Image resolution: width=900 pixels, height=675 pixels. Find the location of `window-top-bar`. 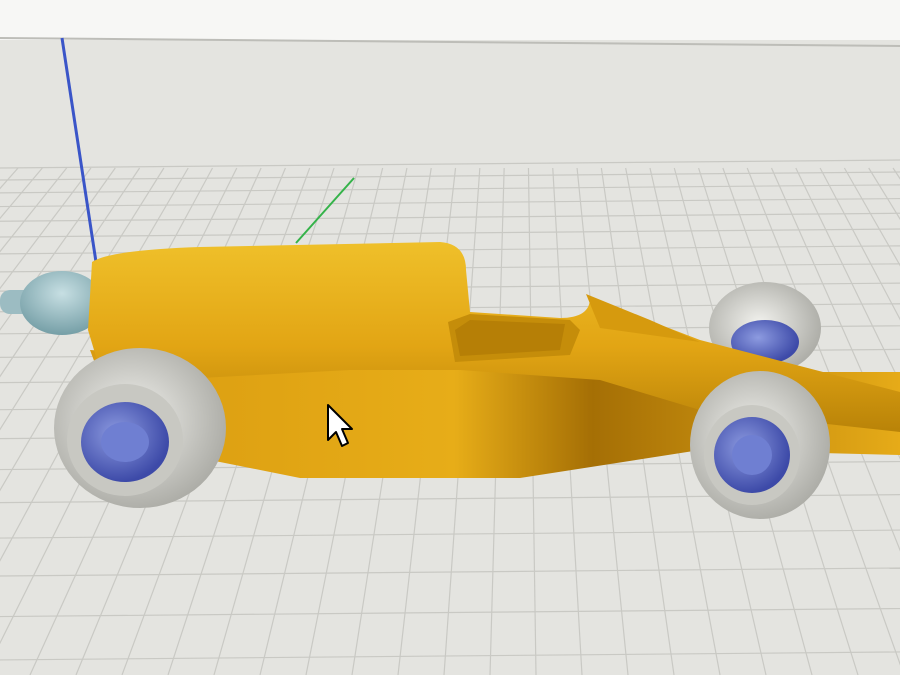

window-top-bar is located at coordinates (450, 20).